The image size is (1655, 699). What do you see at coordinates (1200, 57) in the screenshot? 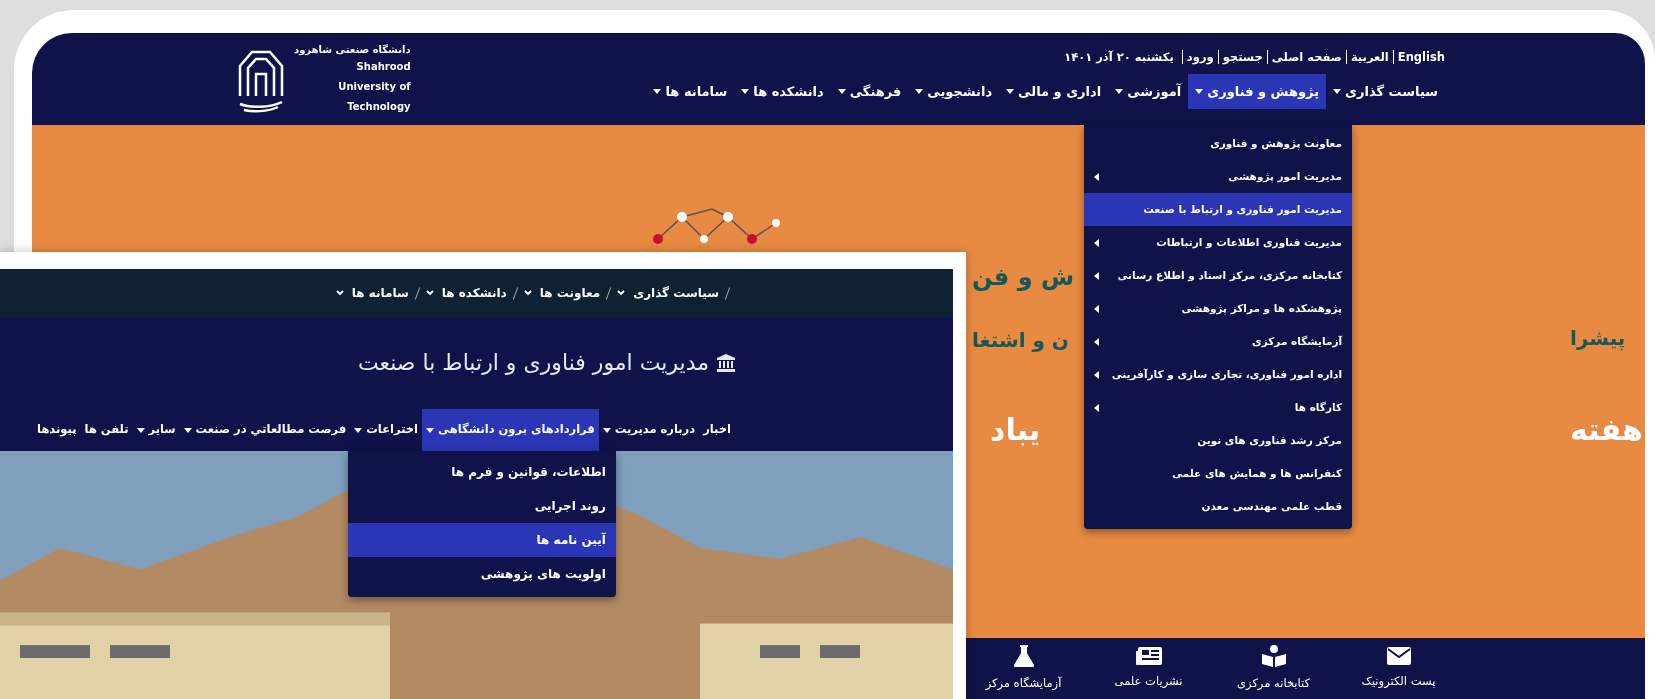
I see `top-link: ورود` at bounding box center [1200, 57].